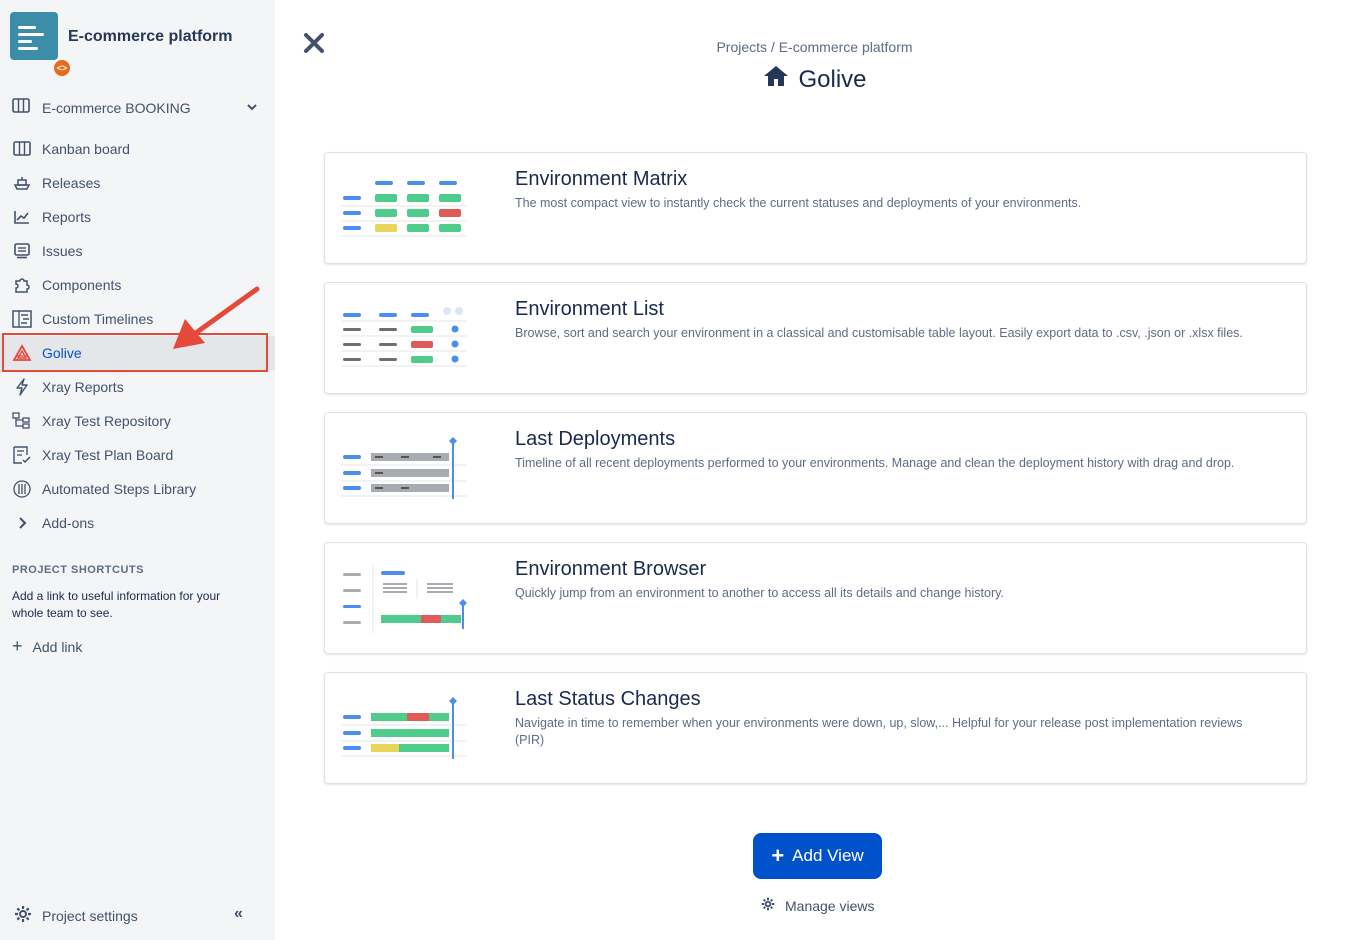 This screenshot has width=1354, height=940. What do you see at coordinates (404, 337) in the screenshot?
I see `list-thumbnail-icon` at bounding box center [404, 337].